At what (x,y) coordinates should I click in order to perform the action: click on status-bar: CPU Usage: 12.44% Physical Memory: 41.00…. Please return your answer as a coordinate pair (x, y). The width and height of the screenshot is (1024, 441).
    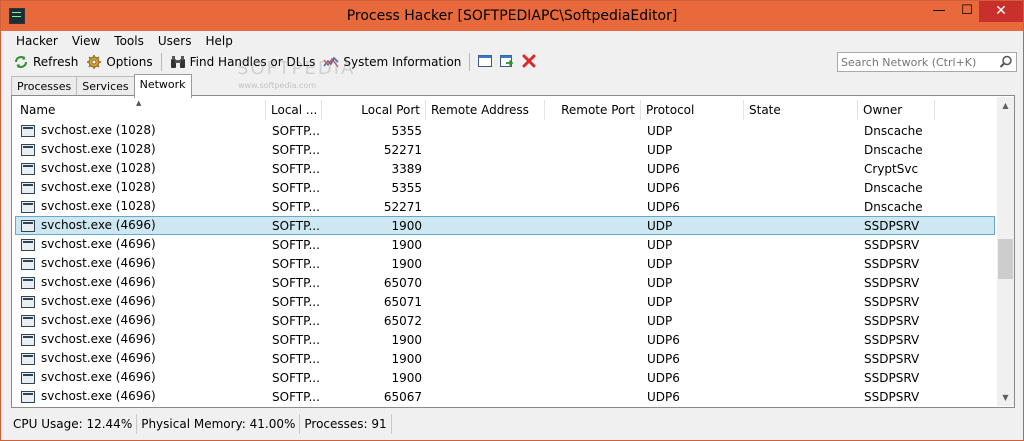
    Looking at the image, I should click on (200, 424).